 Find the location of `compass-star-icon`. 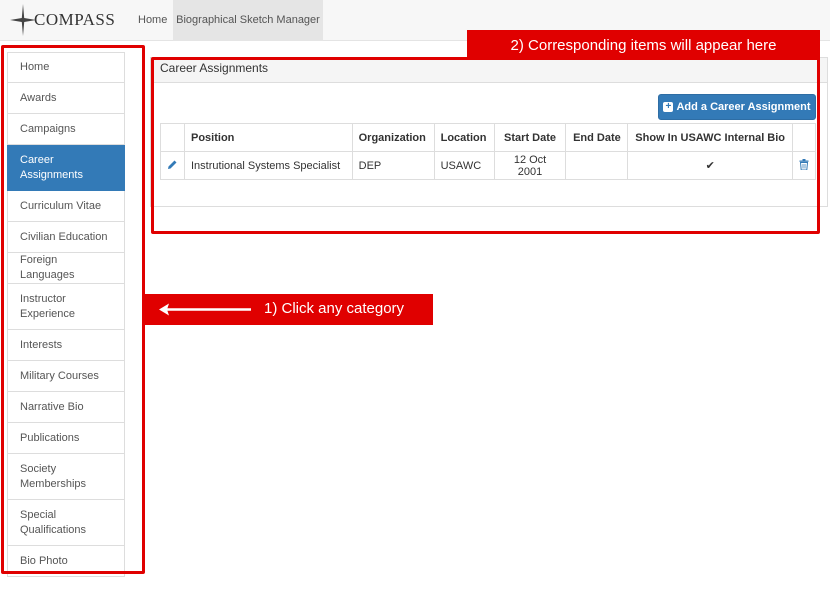

compass-star-icon is located at coordinates (23, 20).